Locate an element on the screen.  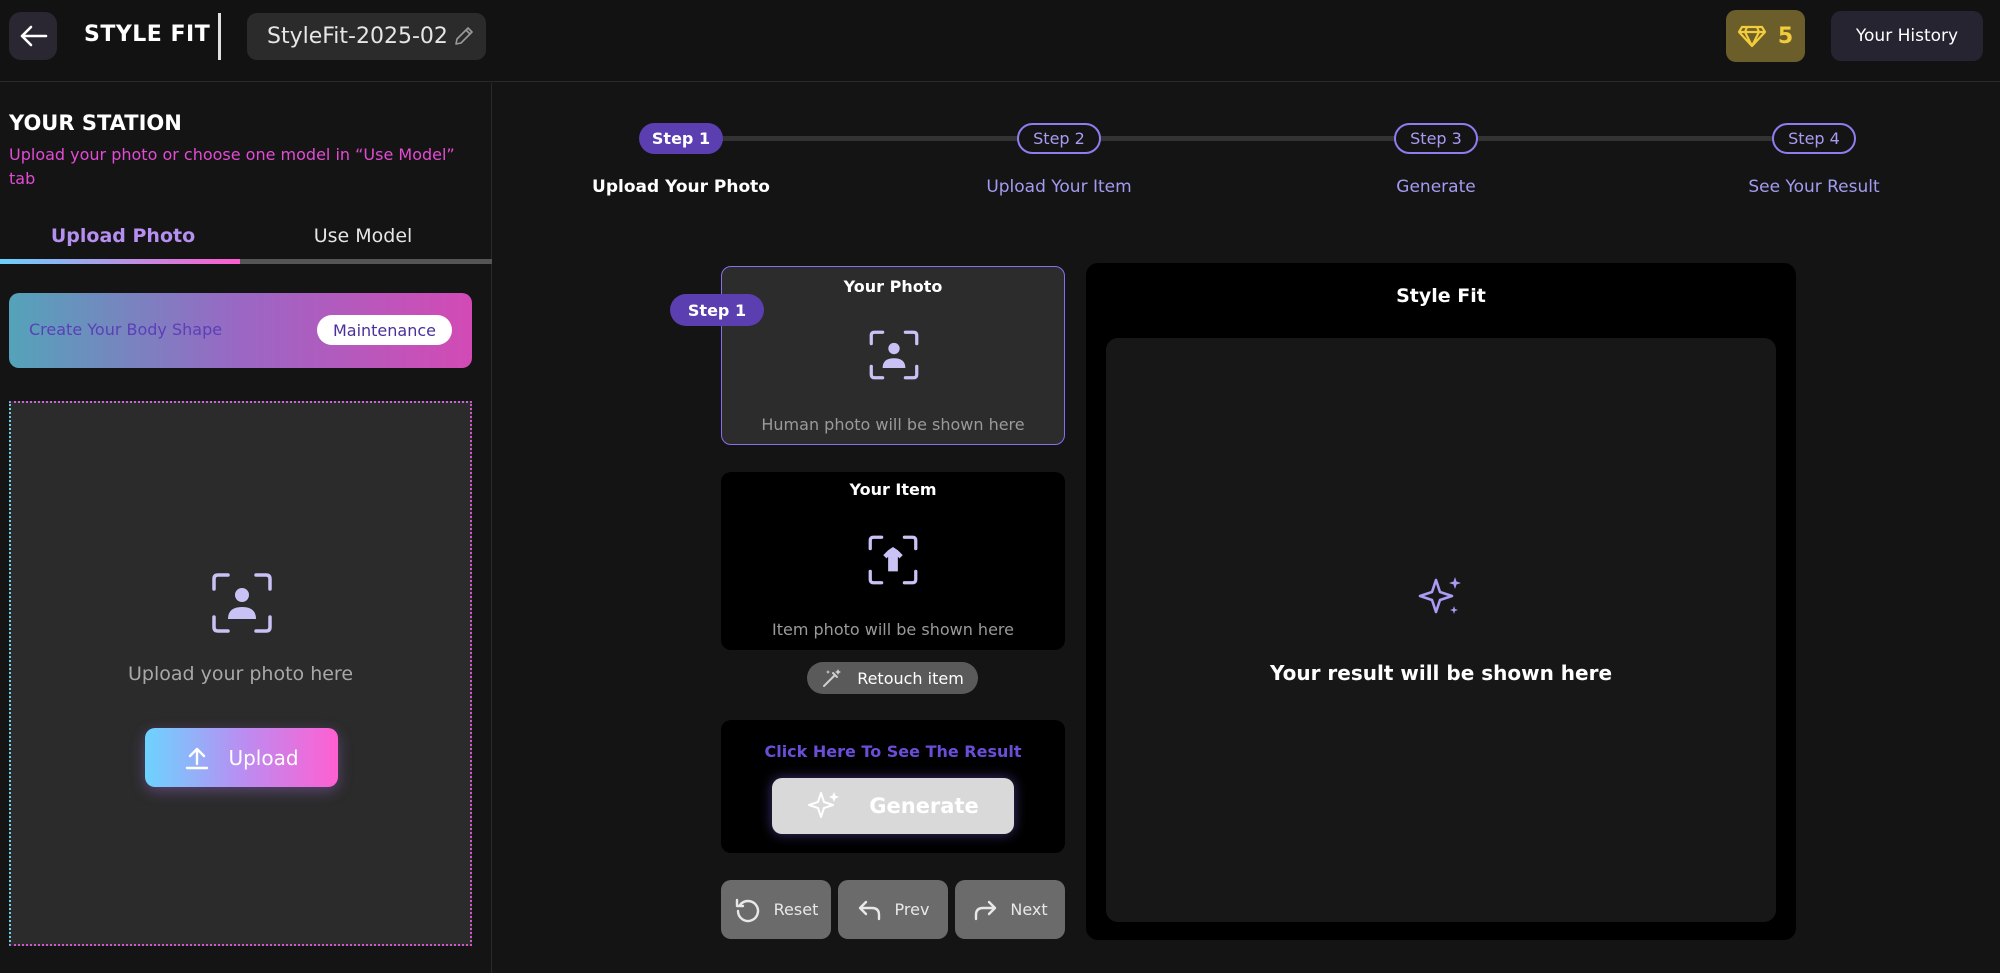
upload-button: Upload is located at coordinates (241, 757).